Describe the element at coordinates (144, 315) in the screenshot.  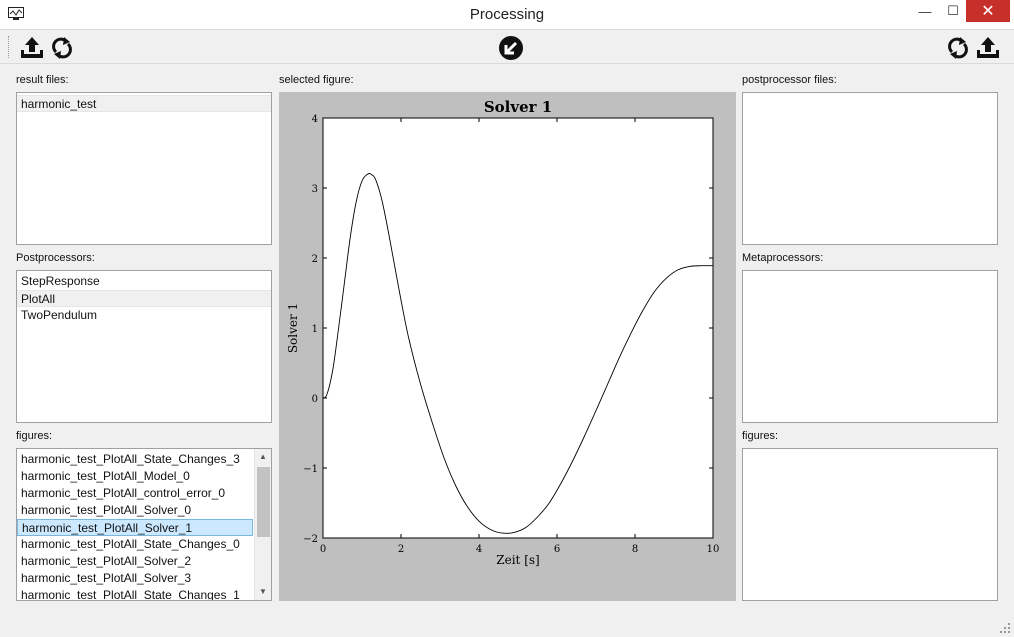
I see `list-item: TwoPendulum` at that location.